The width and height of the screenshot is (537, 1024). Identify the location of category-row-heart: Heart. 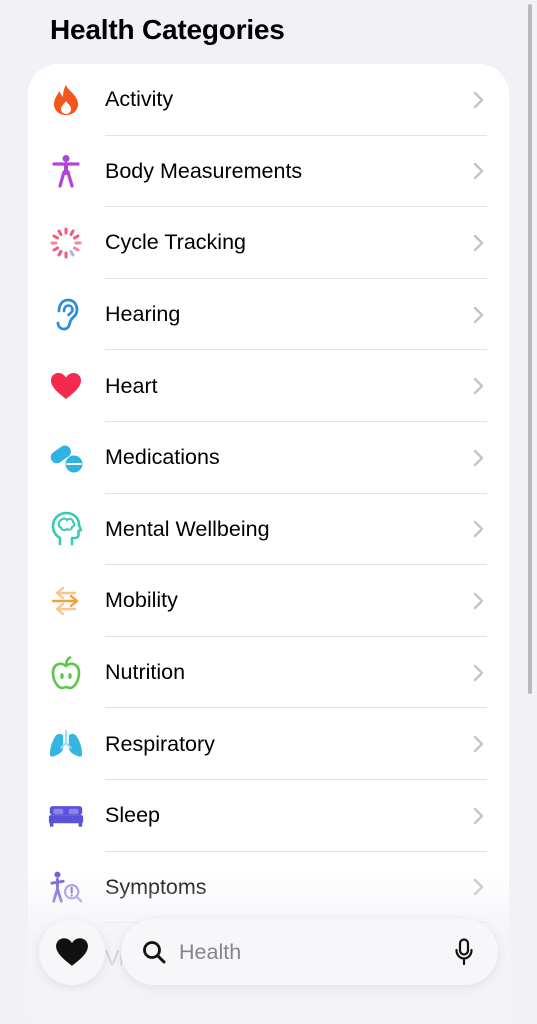
(268, 386).